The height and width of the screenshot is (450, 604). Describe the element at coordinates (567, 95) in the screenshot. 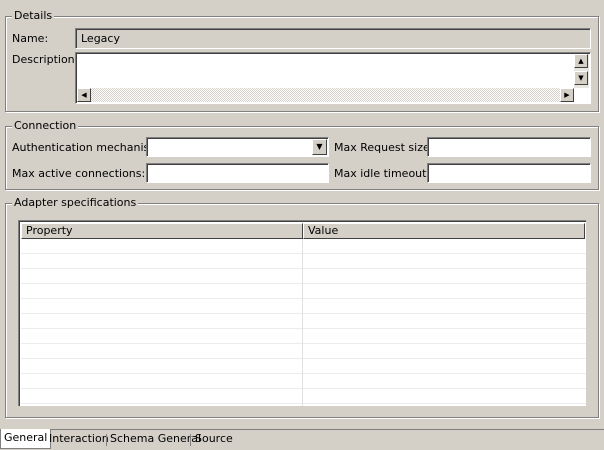

I see `arrow-right-icon: ▶` at that location.